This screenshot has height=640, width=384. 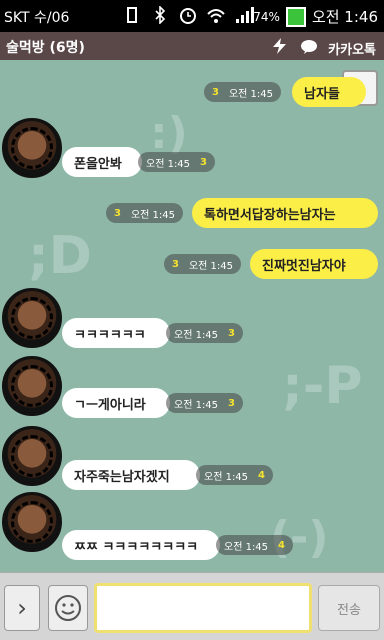 What do you see at coordinates (323, 48) in the screenshot?
I see `header-right: 카카오톡` at bounding box center [323, 48].